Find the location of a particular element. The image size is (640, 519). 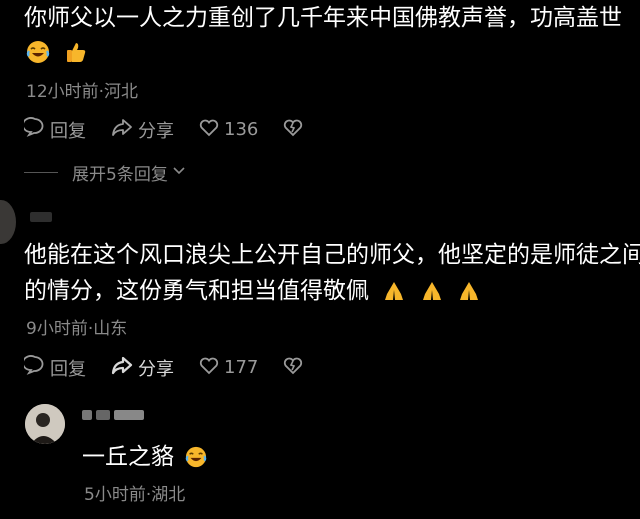

chevron-down-icon is located at coordinates (179, 172).